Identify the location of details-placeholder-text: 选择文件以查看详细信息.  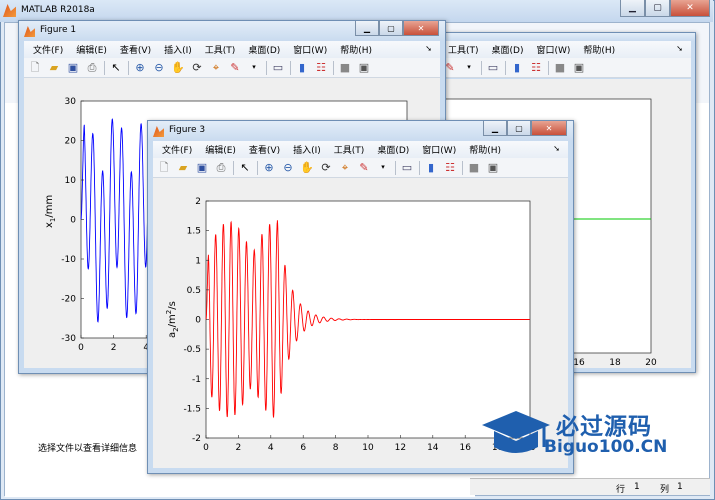
(88, 449).